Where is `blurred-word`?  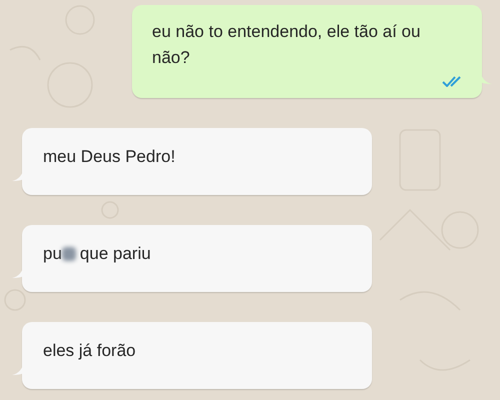 blurred-word is located at coordinates (69, 254).